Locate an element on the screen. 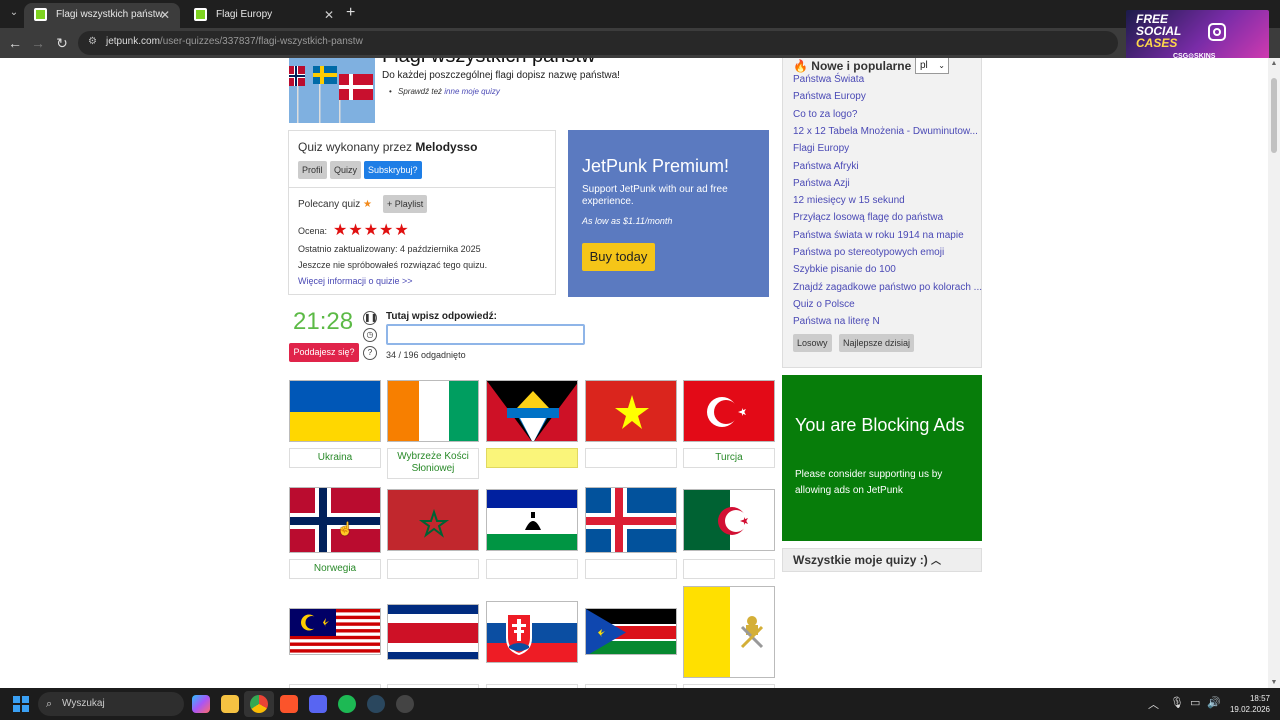 This screenshot has height=720, width=1280. other-quizzes-link: inne moje quizy is located at coordinates (472, 91).